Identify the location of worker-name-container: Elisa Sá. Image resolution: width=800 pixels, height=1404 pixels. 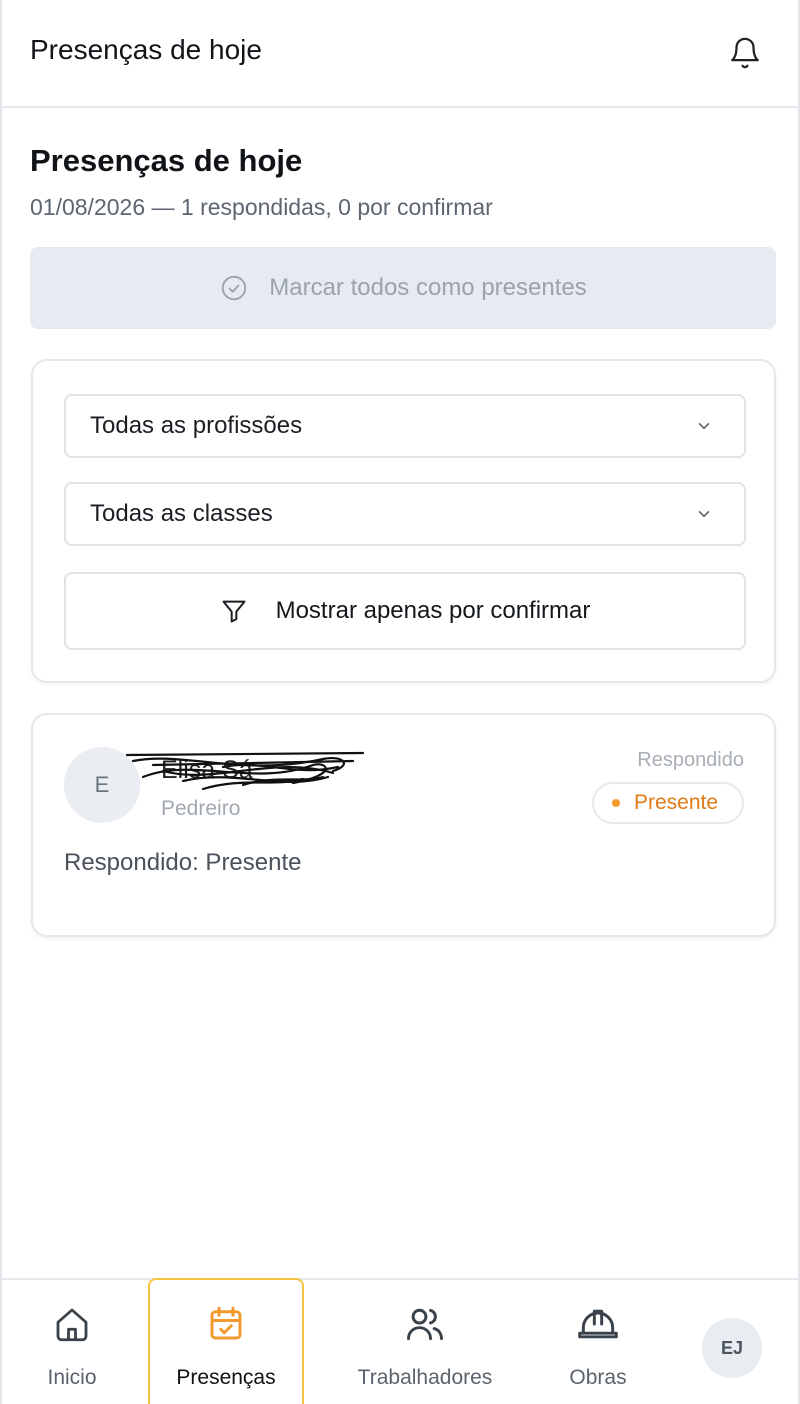
(248, 772).